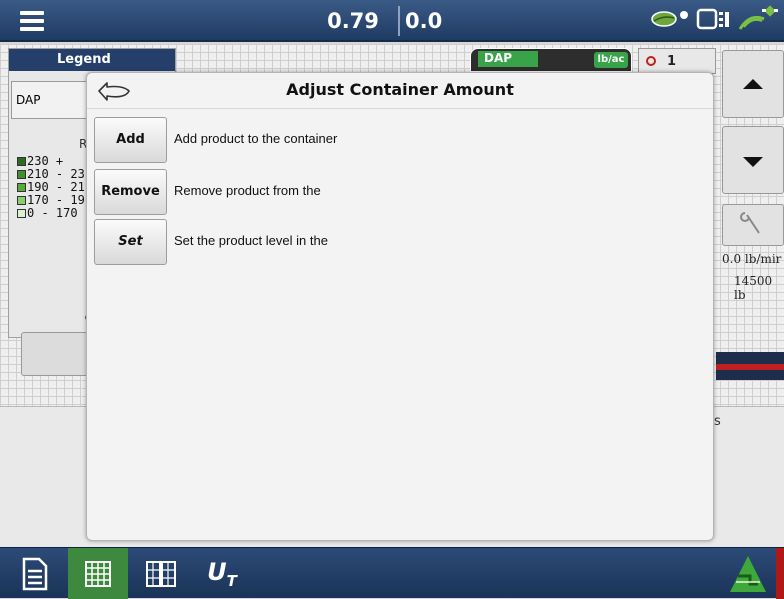 Image resolution: width=784 pixels, height=599 pixels. I want to click on split-view-button, so click(161, 573).